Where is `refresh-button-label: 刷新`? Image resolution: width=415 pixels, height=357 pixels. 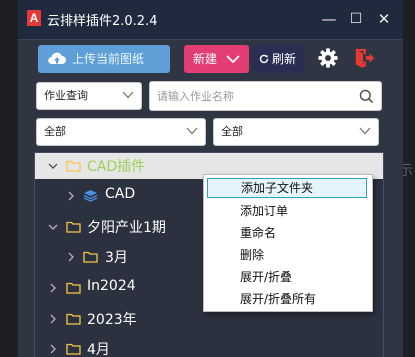 refresh-button-label: 刷新 is located at coordinates (284, 59).